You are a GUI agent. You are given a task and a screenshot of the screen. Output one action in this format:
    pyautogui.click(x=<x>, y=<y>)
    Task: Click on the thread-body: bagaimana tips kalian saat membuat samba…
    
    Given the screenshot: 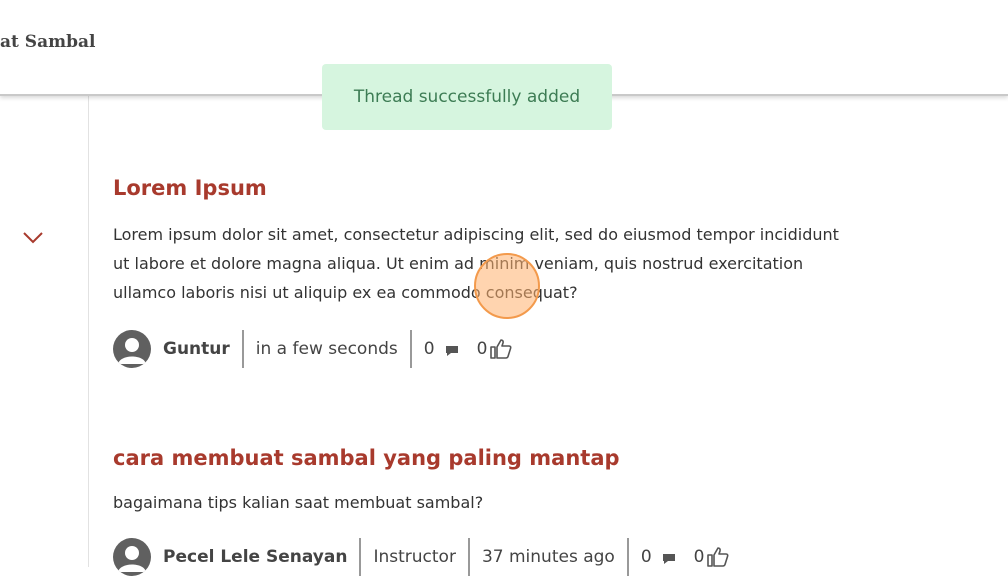 What is the action you would take?
    pyautogui.click(x=513, y=502)
    